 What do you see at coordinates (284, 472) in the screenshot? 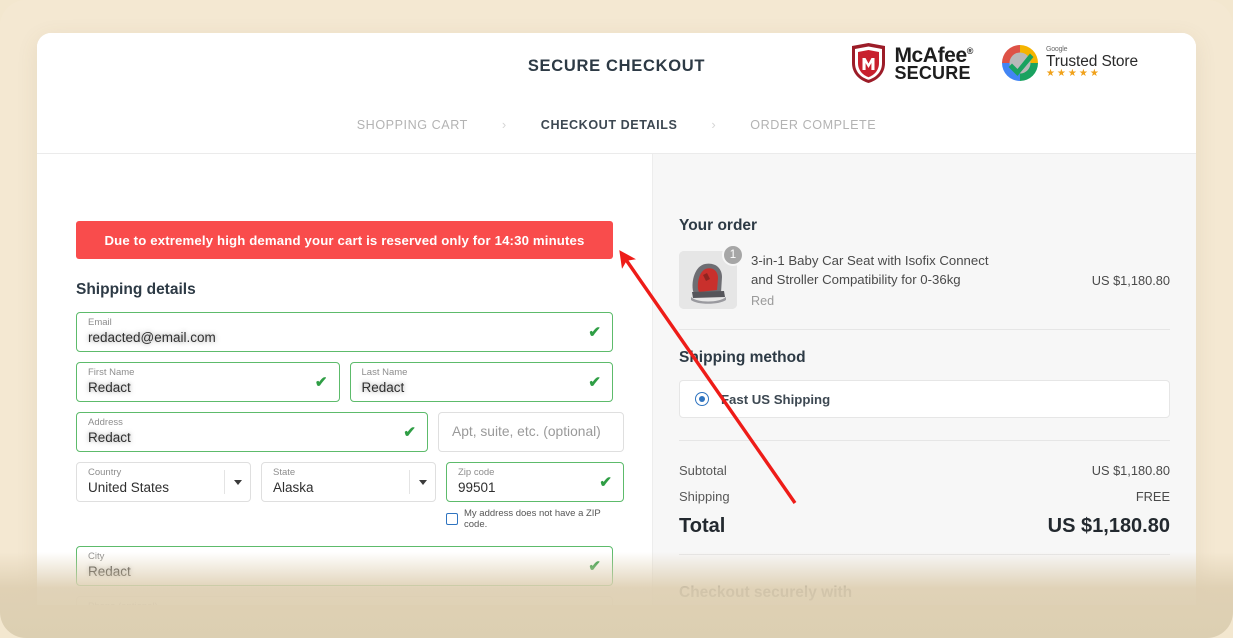
I see `state-label: State` at bounding box center [284, 472].